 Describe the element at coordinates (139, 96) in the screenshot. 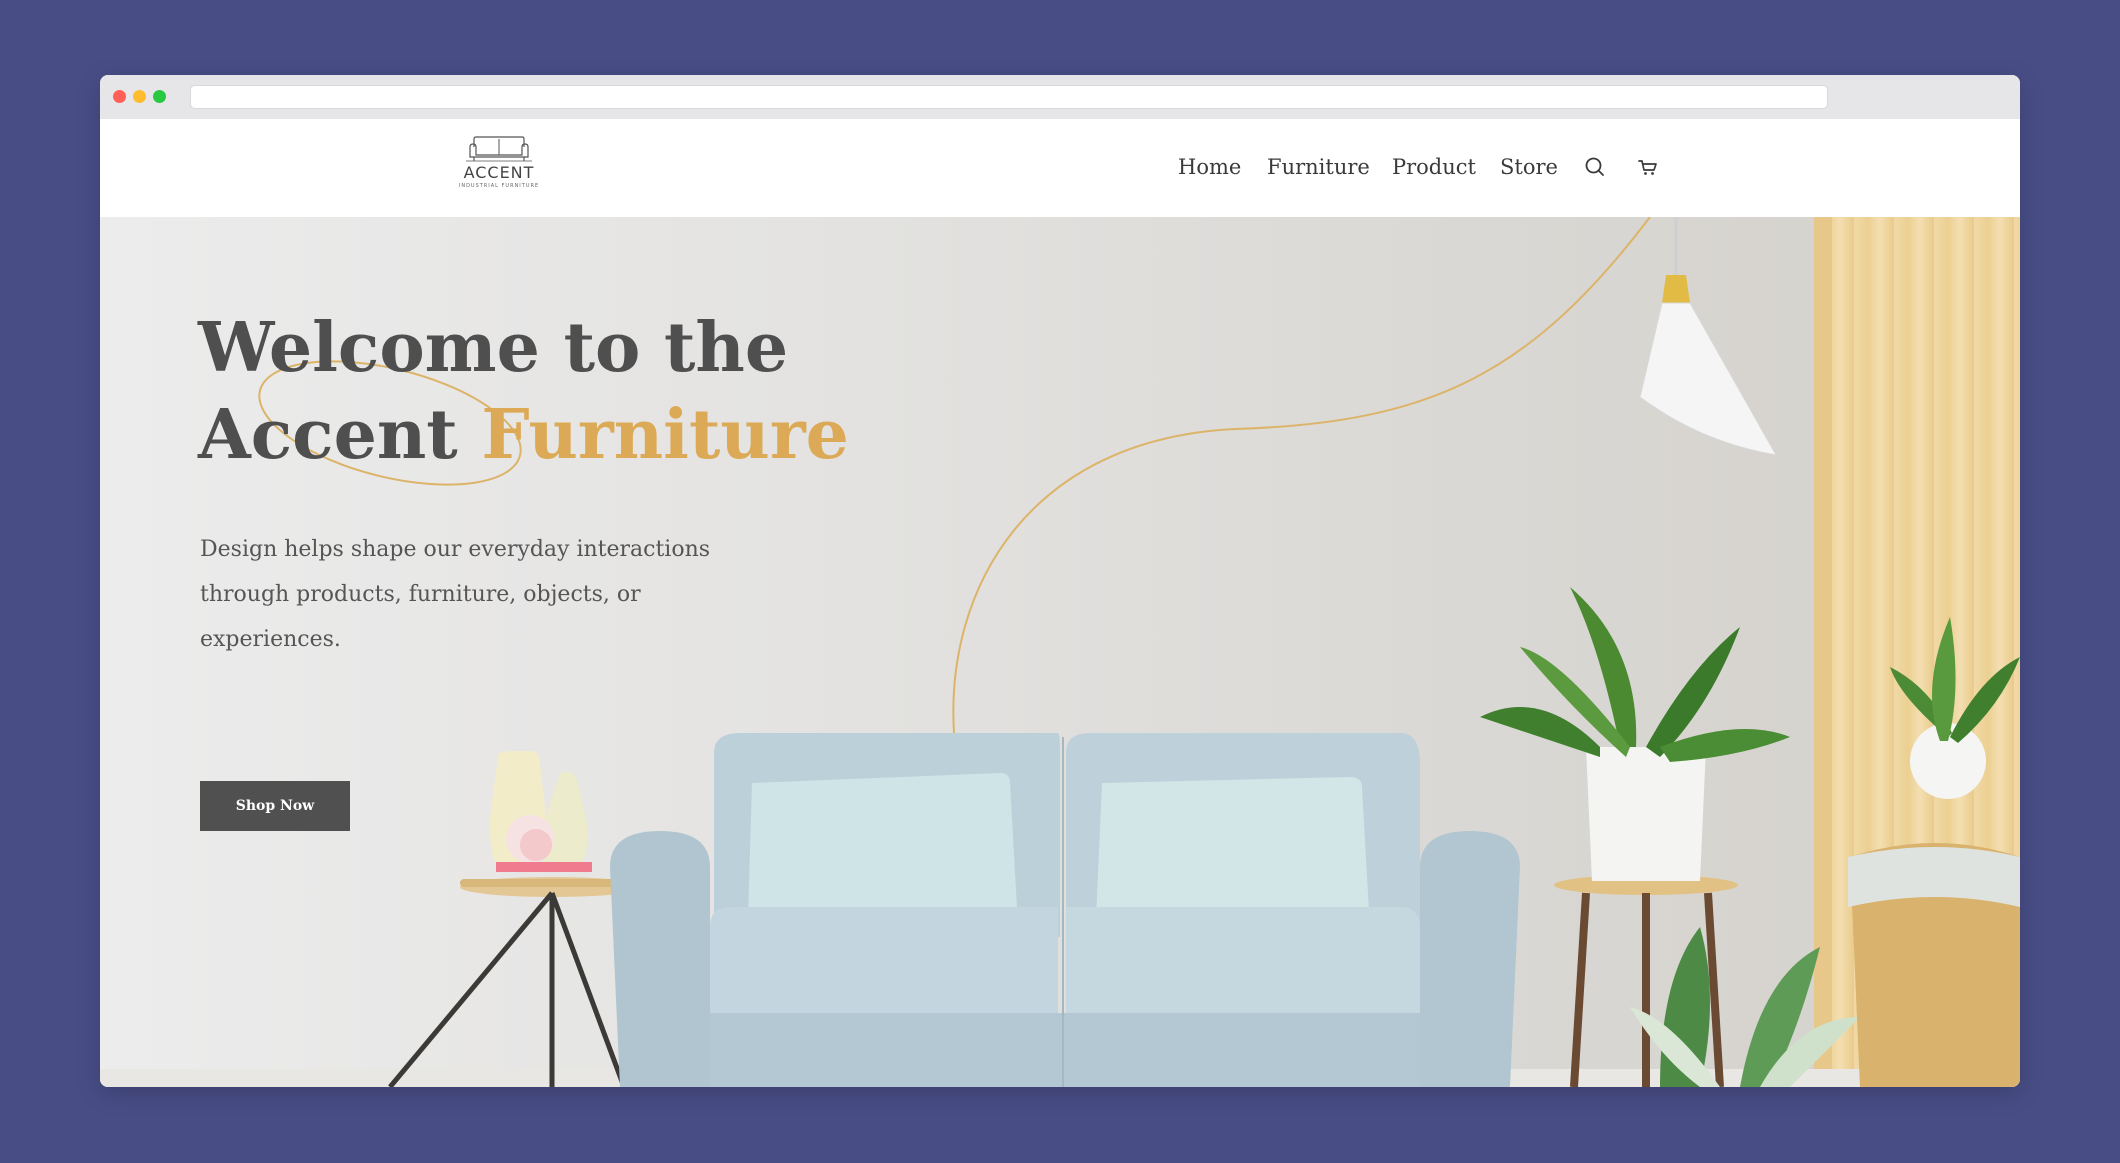

I see `minimize-window-button` at that location.